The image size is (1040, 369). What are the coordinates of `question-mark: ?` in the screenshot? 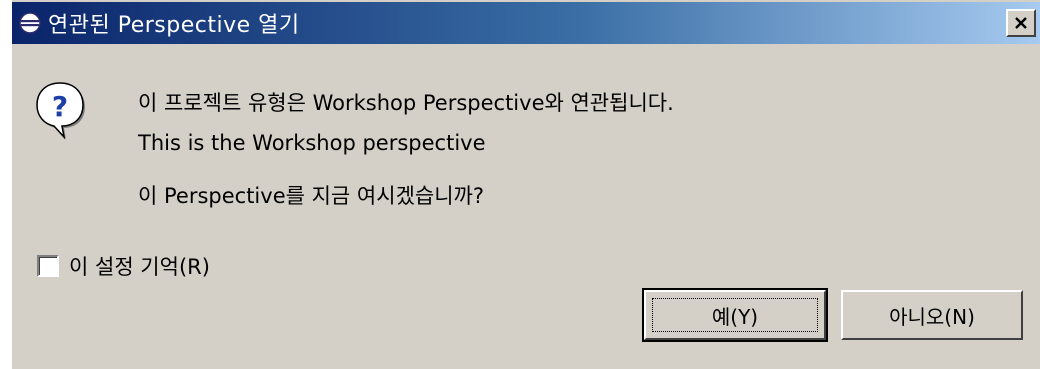 It's located at (60, 106).